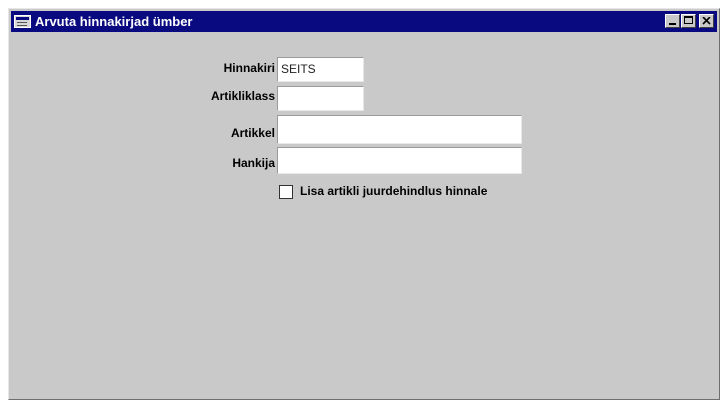  What do you see at coordinates (286, 192) in the screenshot?
I see `markup-checkbox` at bounding box center [286, 192].